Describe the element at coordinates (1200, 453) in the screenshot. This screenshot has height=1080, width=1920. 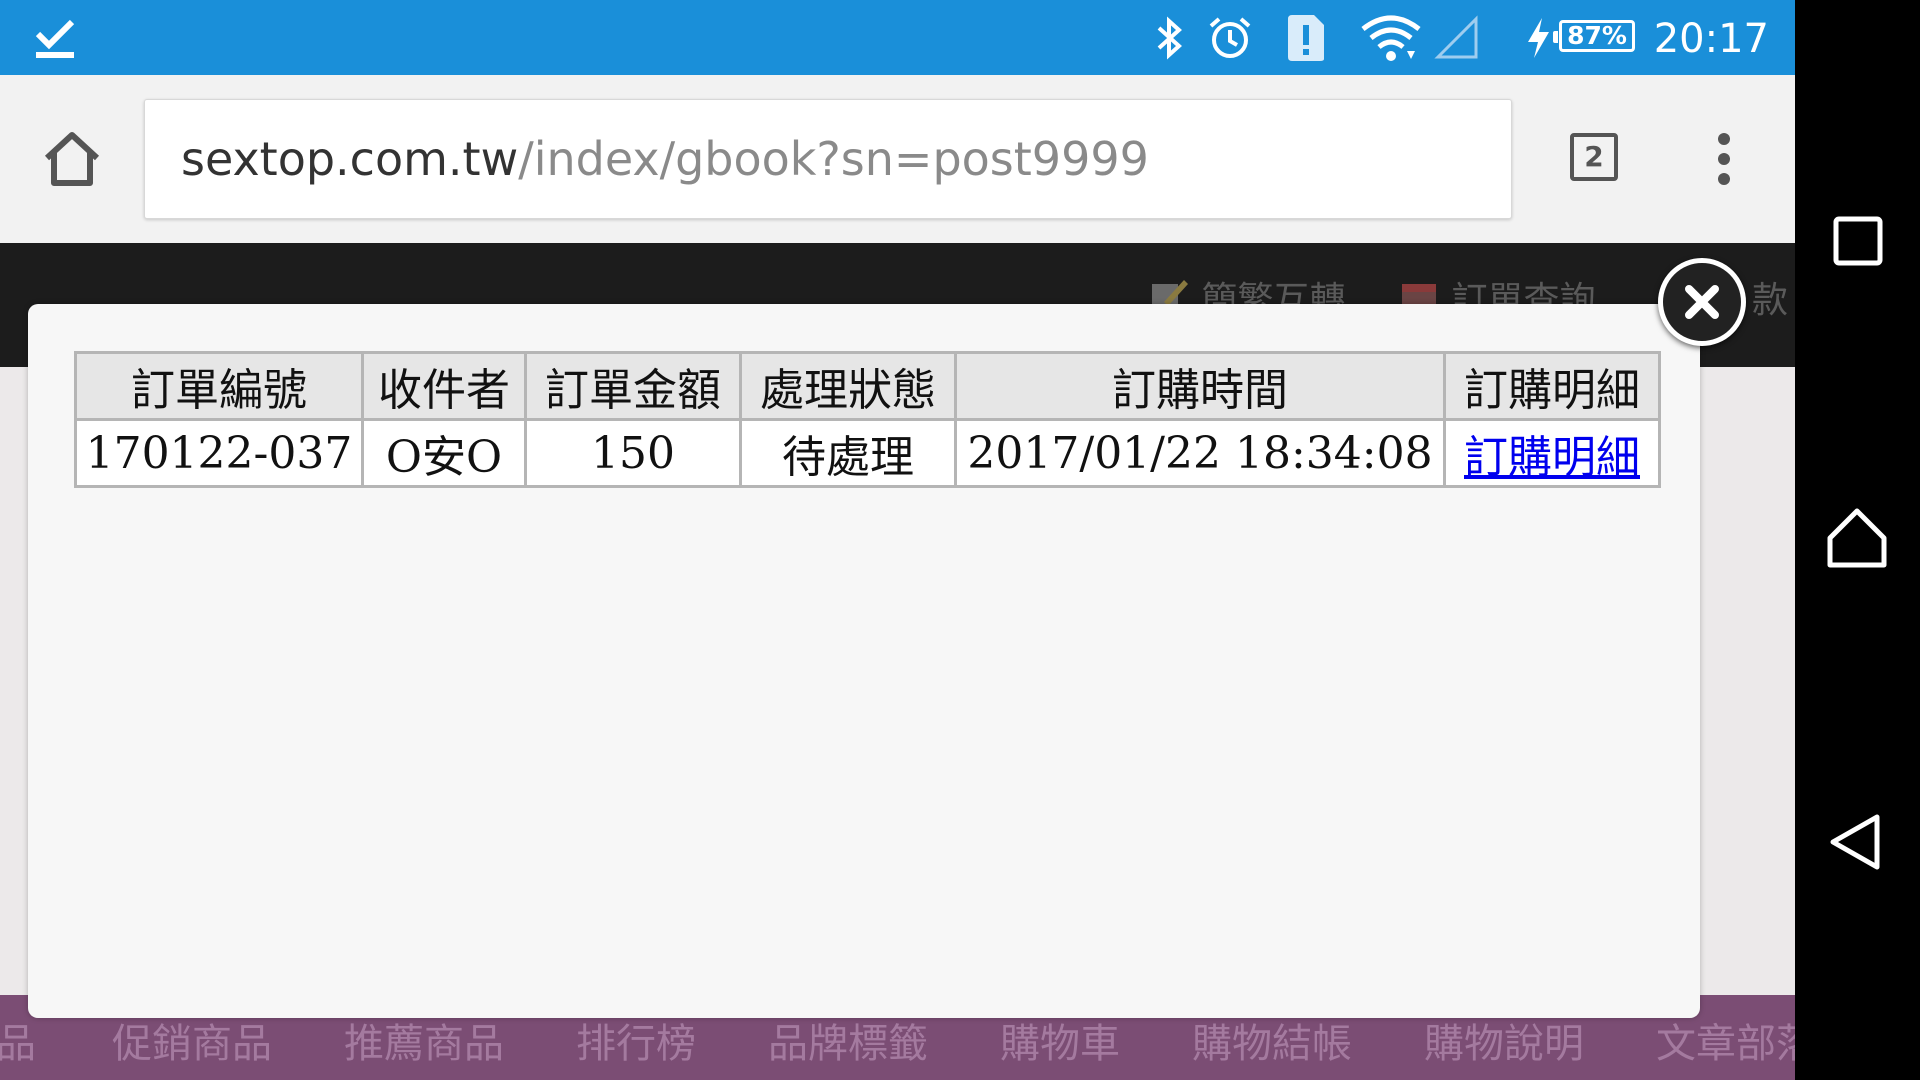
I see `cell-order-time: 2017/01/22 18:34:08` at that location.